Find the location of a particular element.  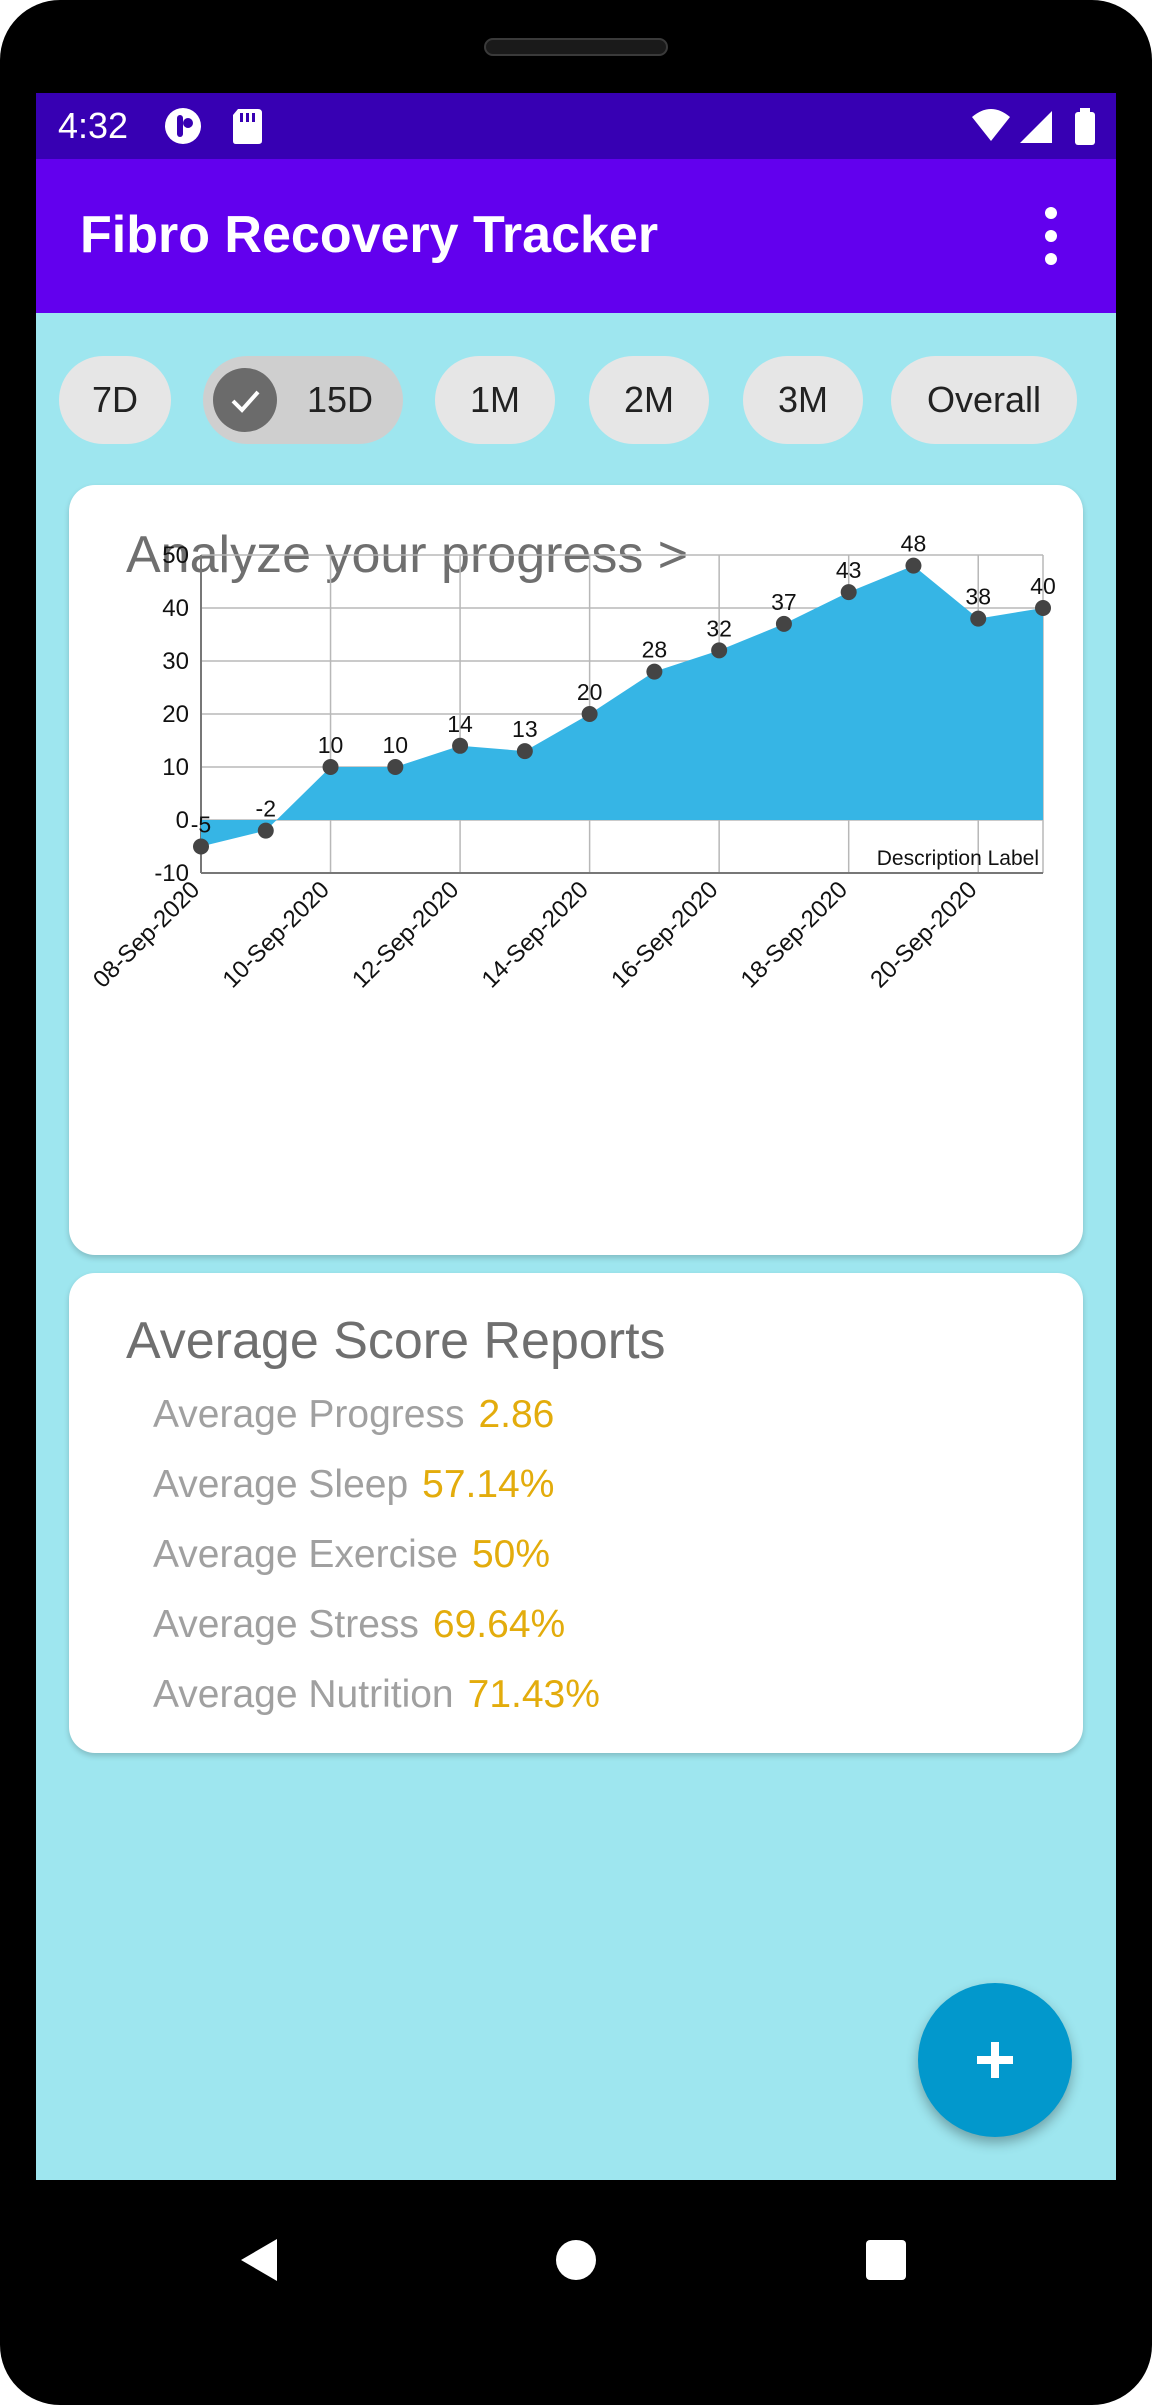

chip-3m: 3M is located at coordinates (803, 400).